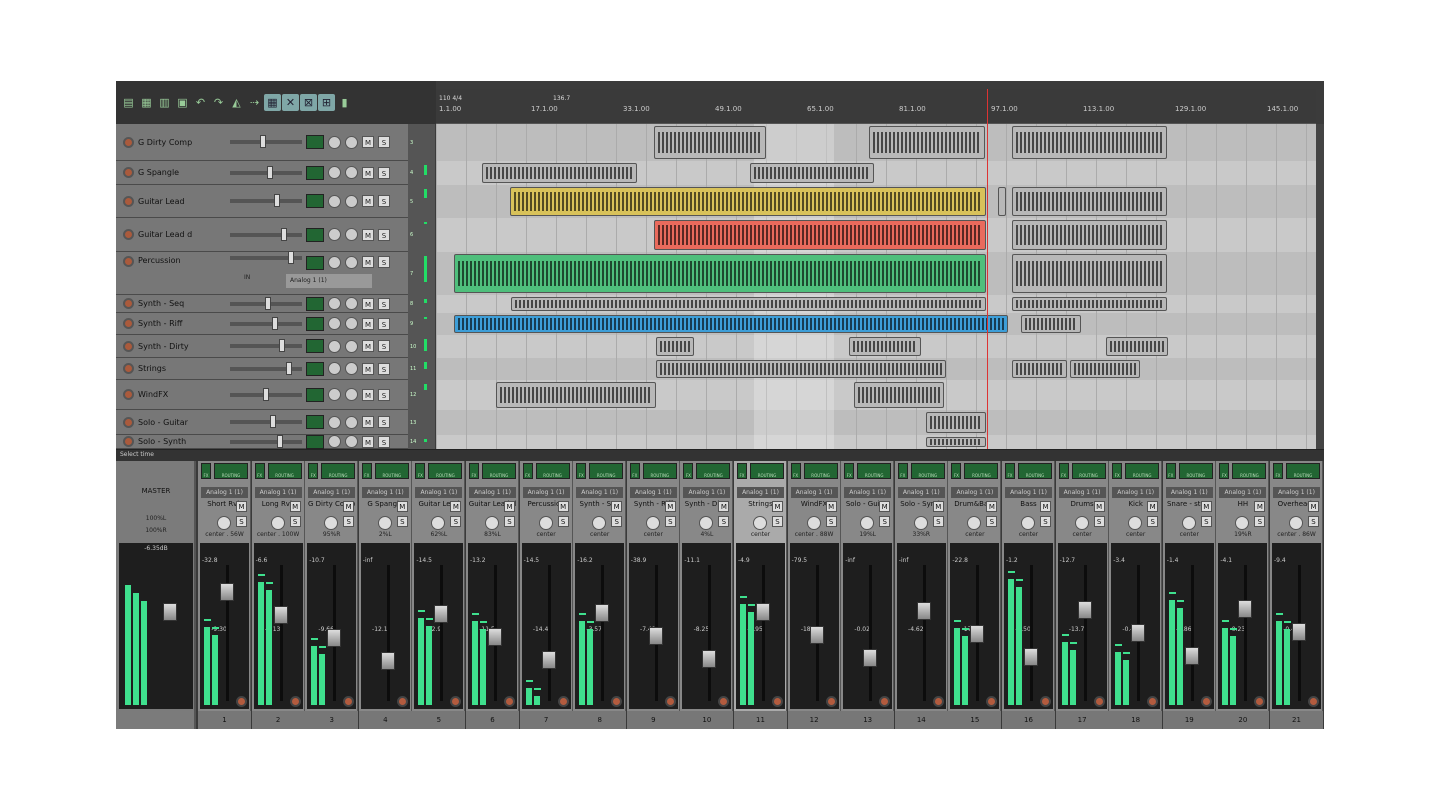 This screenshot has width=1440, height=810. I want to click on open-project-icon: ▦, so click(146, 102).